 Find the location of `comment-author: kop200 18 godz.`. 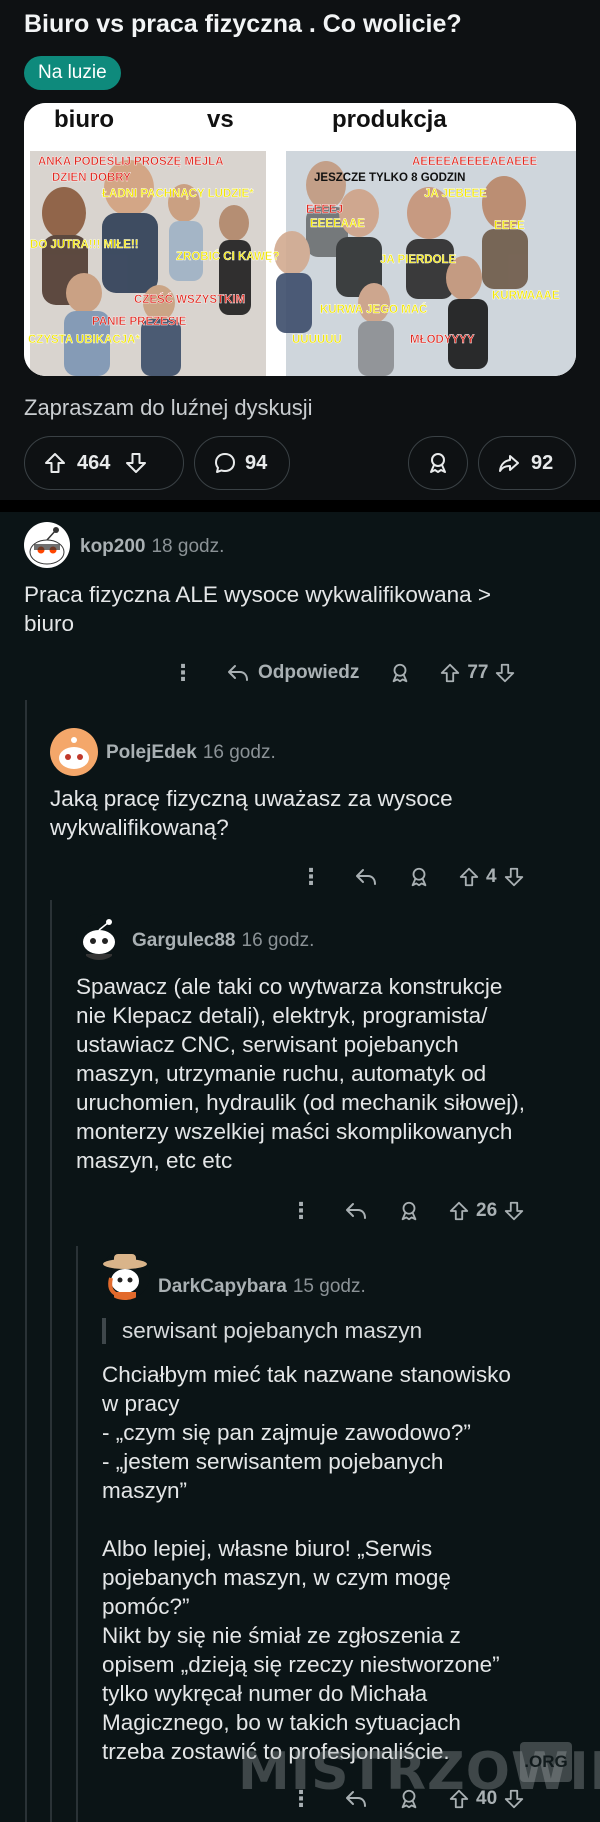

comment-author: kop200 18 godz. is located at coordinates (152, 547).